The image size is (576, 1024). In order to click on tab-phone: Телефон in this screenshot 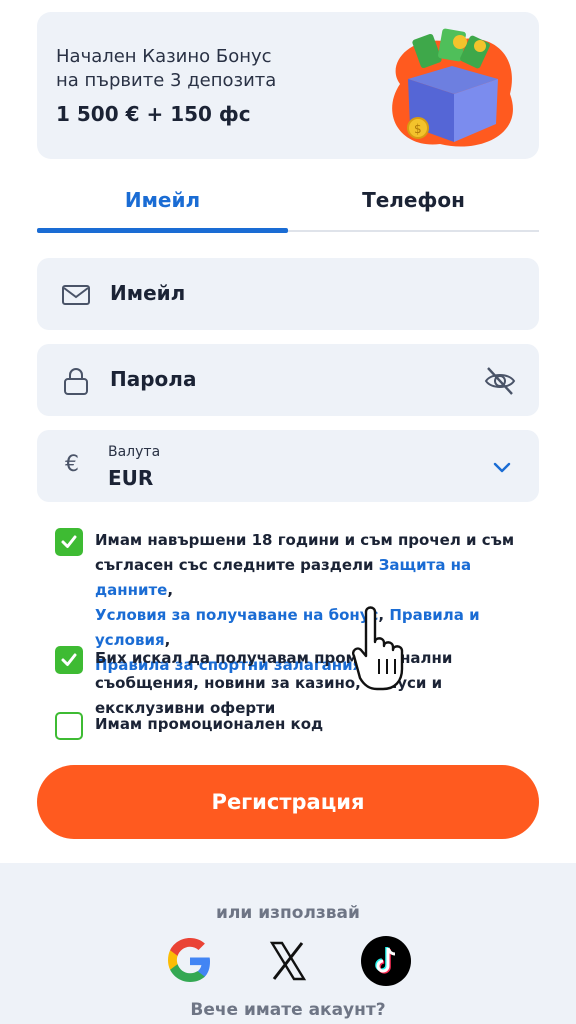, I will do `click(413, 200)`.